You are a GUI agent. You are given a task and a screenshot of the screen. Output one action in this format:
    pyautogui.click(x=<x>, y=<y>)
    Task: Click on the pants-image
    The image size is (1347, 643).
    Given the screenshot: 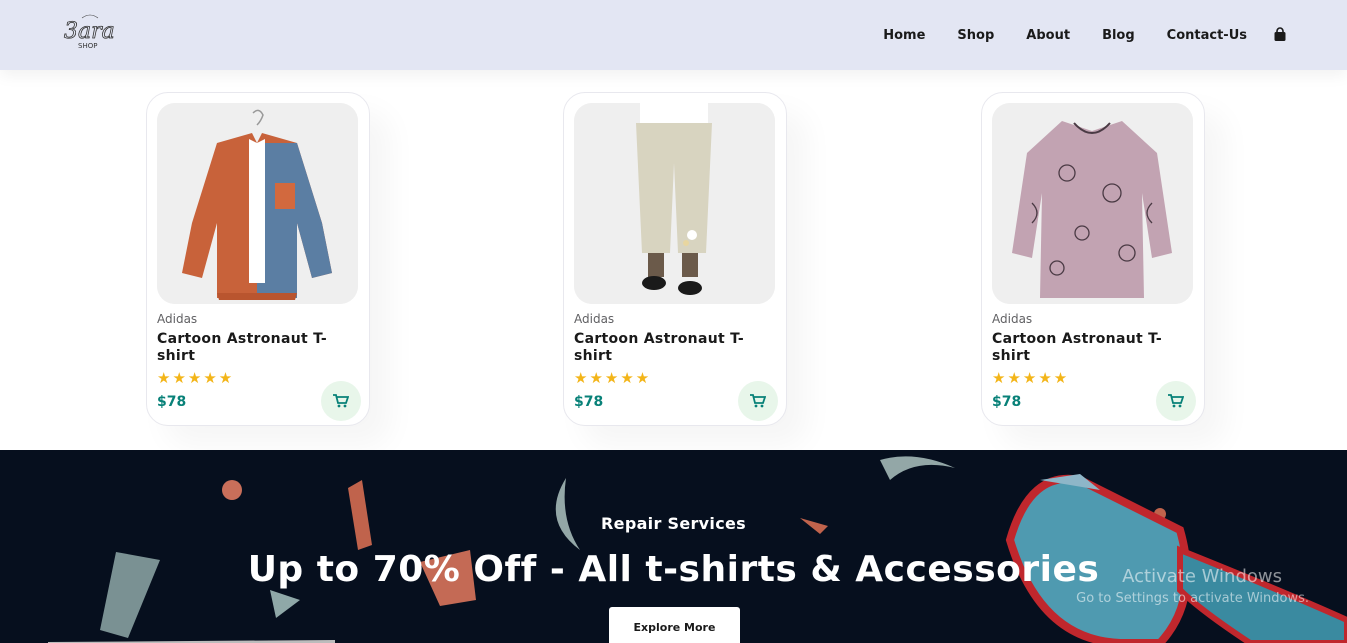 What is the action you would take?
    pyautogui.click(x=674, y=203)
    